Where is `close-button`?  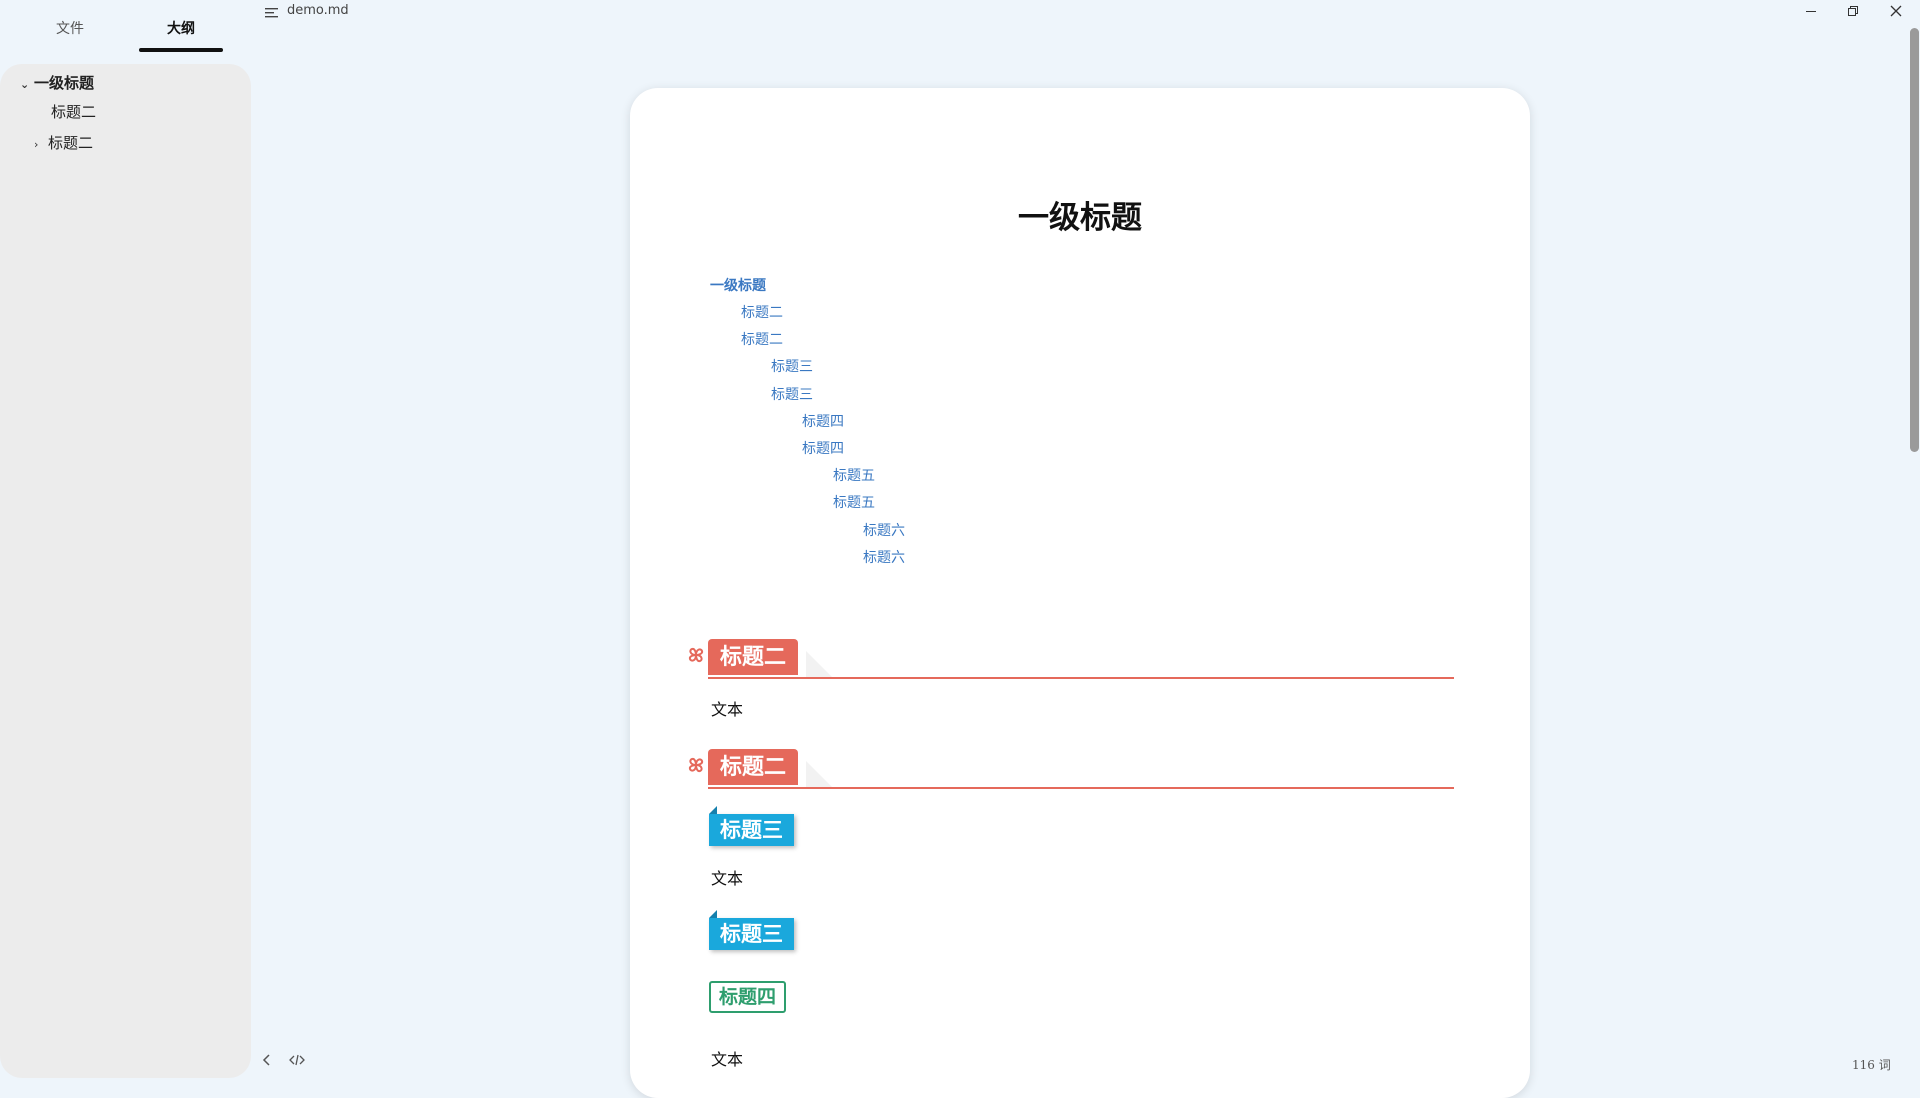
close-button is located at coordinates (1896, 14).